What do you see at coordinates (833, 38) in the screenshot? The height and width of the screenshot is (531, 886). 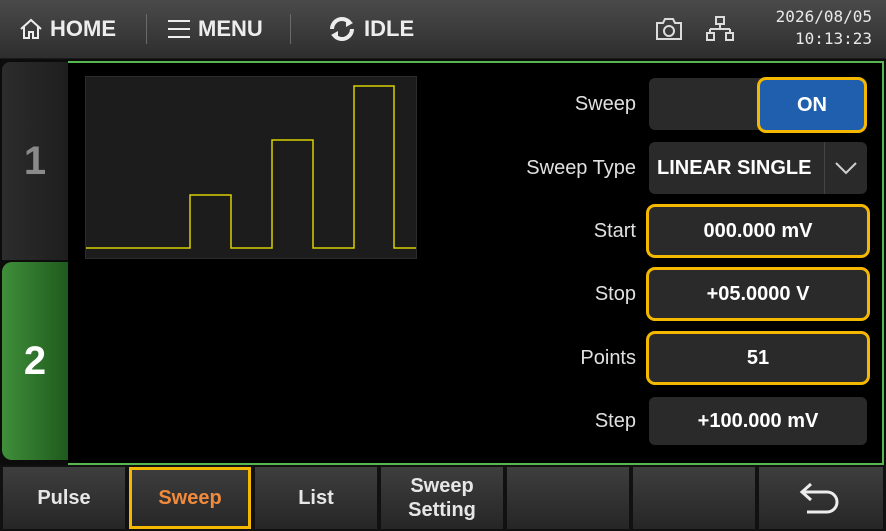 I see `time-text: 10:13:23` at bounding box center [833, 38].